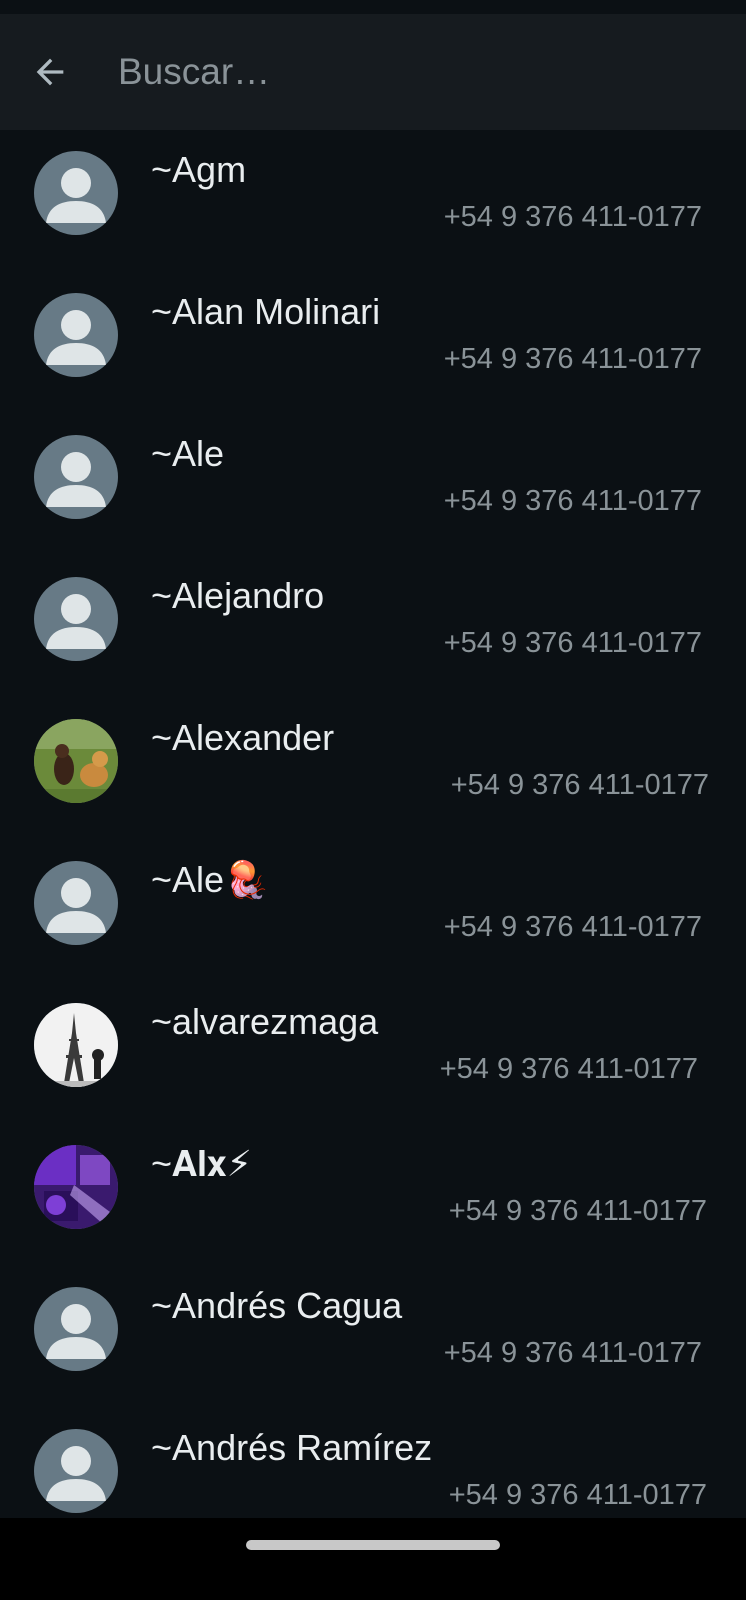 The image size is (746, 1600). What do you see at coordinates (373, 1195) in the screenshot?
I see `contact-row: ~𝐀𝐥𝐱⚡ +54 9 376 411-0177` at bounding box center [373, 1195].